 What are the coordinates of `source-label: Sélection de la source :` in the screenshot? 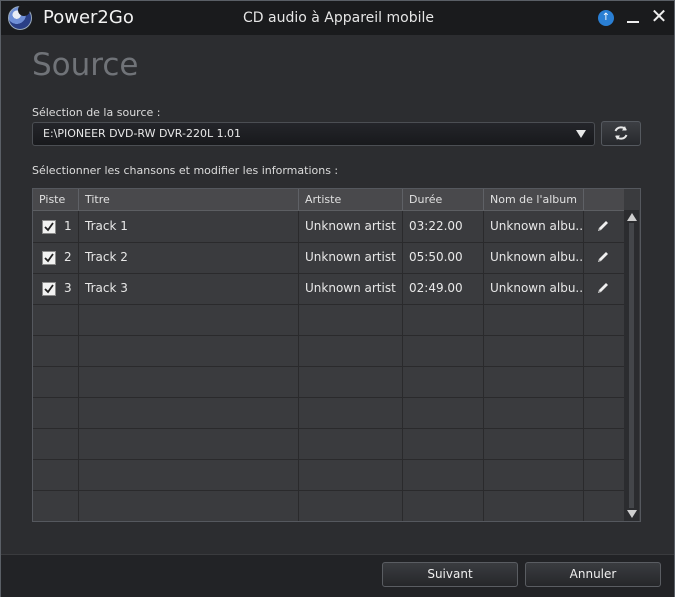 It's located at (96, 112).